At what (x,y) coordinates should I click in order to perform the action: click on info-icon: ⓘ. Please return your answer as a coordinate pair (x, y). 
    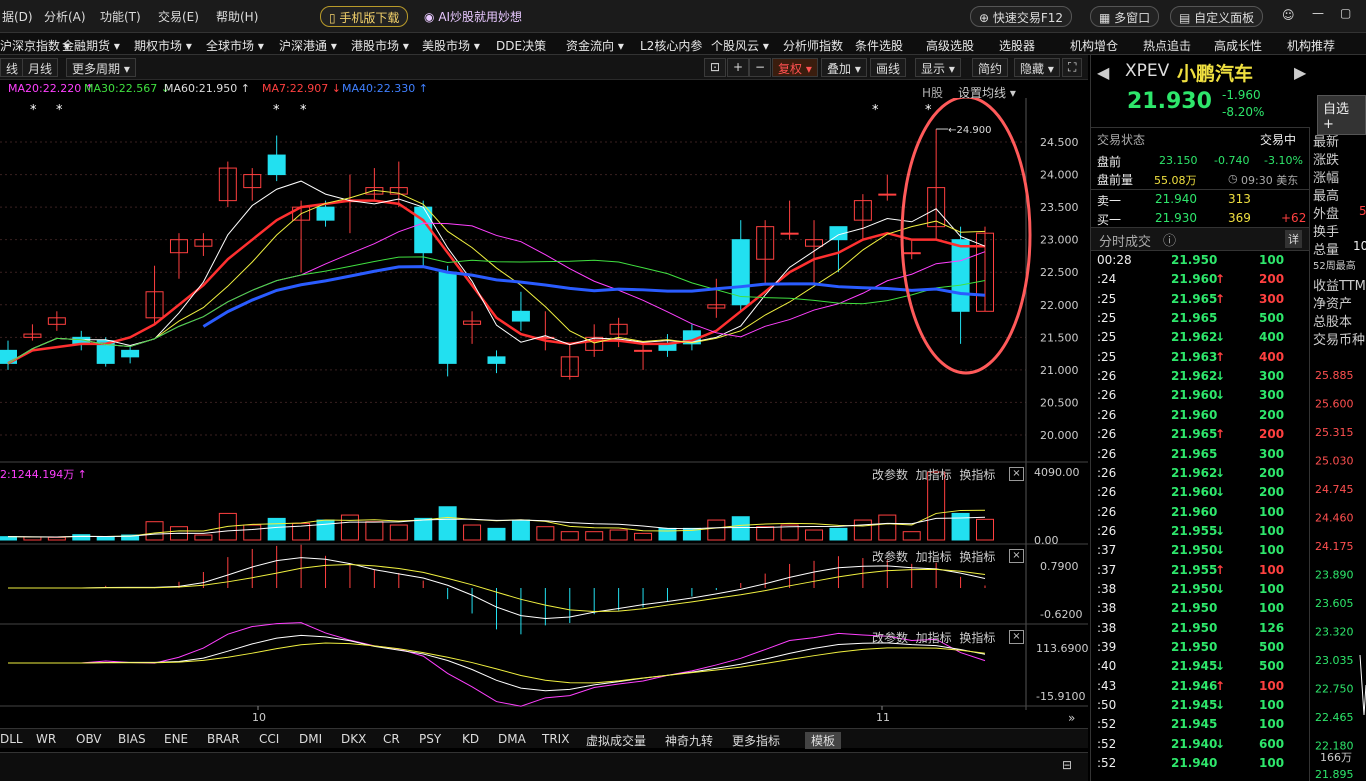
    Looking at the image, I should click on (1169, 239).